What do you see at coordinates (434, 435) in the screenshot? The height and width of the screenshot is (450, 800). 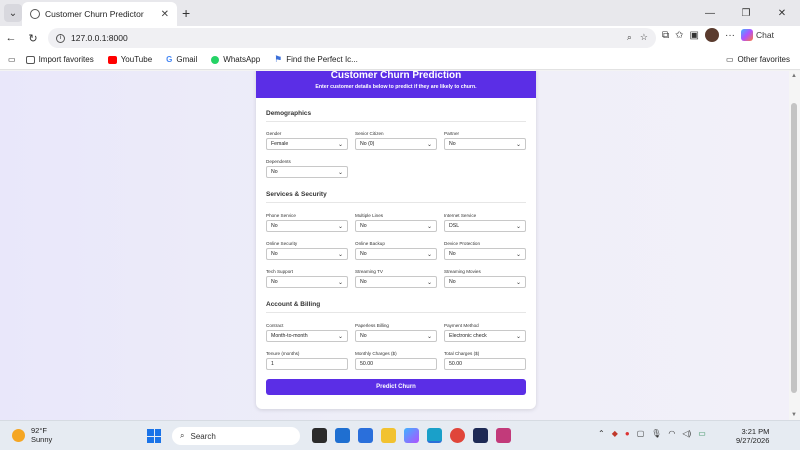 I see `edge-icon` at bounding box center [434, 435].